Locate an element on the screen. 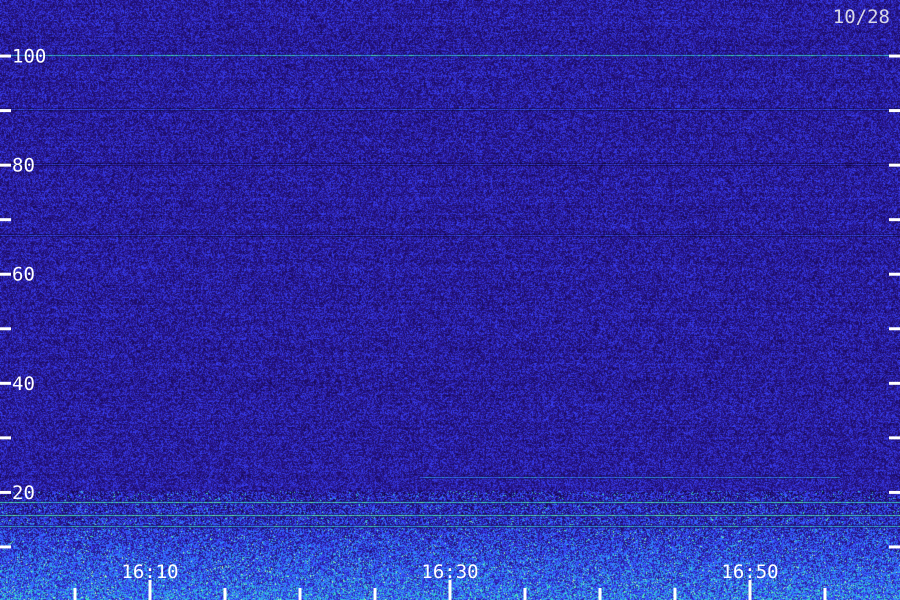 The height and width of the screenshot is (600, 900). y-tick-label: 40 is located at coordinates (23, 384).